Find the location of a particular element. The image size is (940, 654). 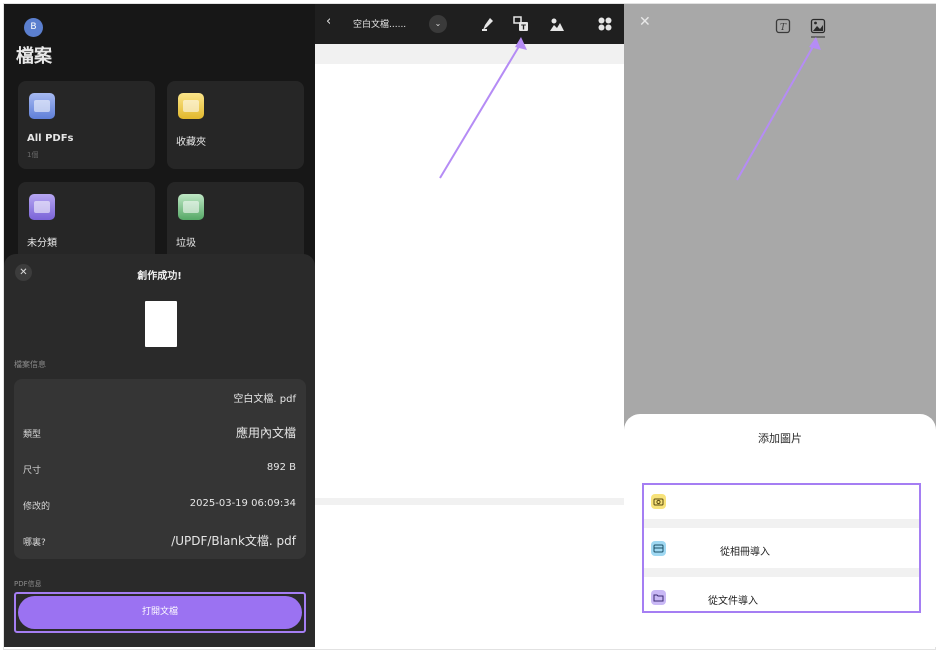

text-tool-icon: T is located at coordinates (783, 26).